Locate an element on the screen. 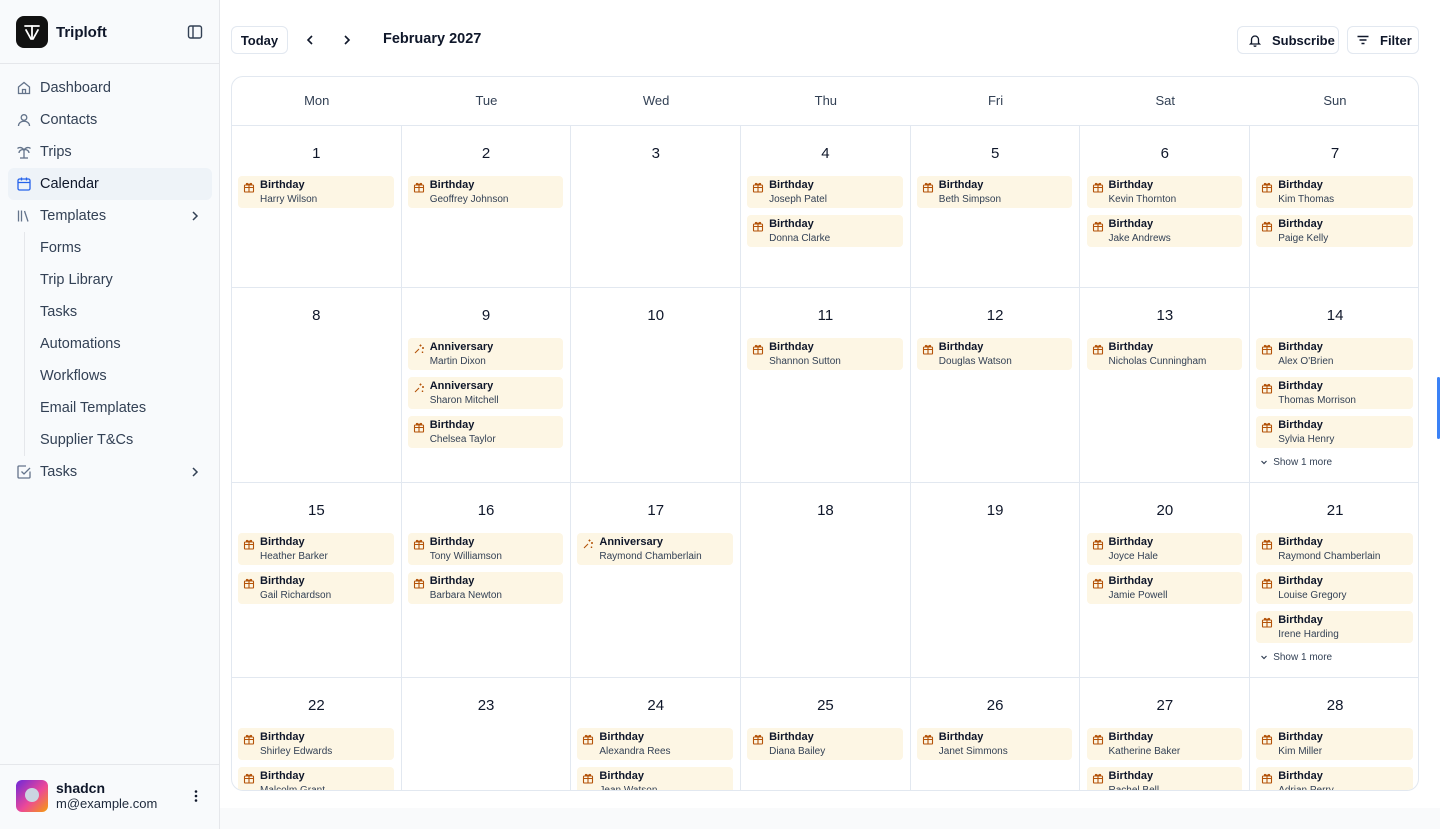  event-person: Joseph Patel is located at coordinates (798, 199).